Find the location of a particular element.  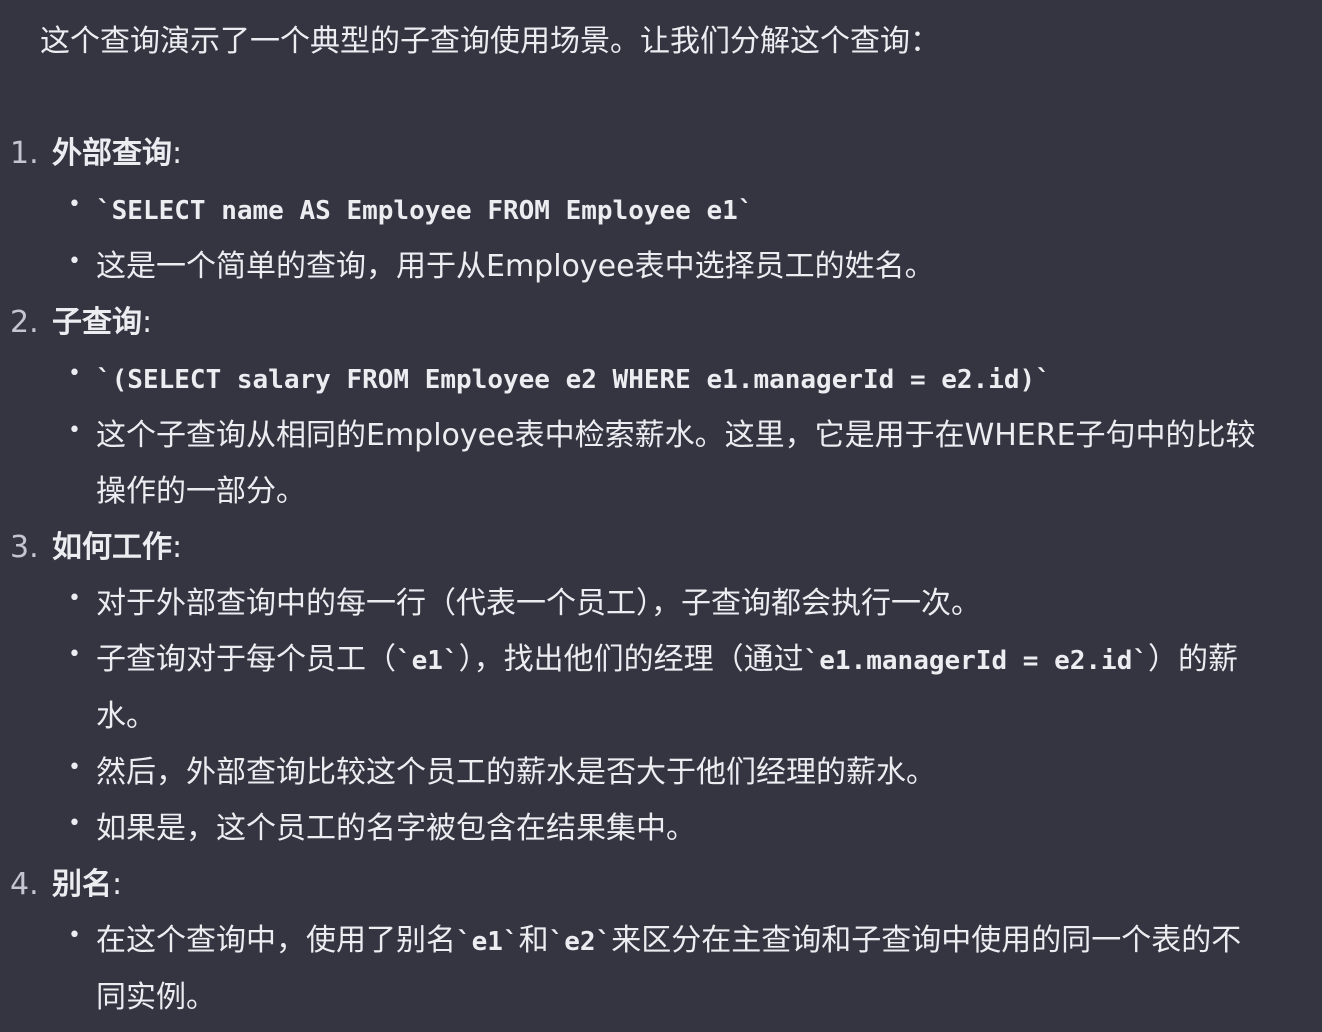

list-item-text: 然后，外部查询比较这个员工的薪水是否大于他们经理的薪水。 is located at coordinates (516, 772).